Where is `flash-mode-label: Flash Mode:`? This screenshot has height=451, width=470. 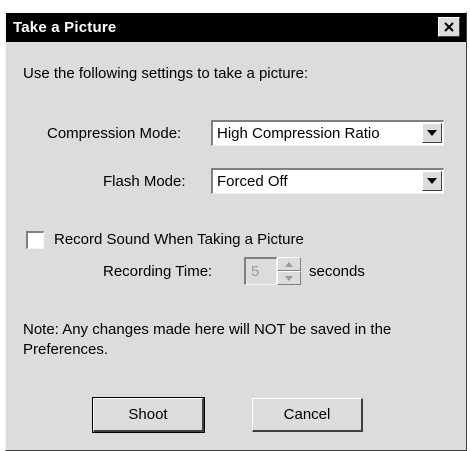
flash-mode-label: Flash Mode: is located at coordinates (144, 181).